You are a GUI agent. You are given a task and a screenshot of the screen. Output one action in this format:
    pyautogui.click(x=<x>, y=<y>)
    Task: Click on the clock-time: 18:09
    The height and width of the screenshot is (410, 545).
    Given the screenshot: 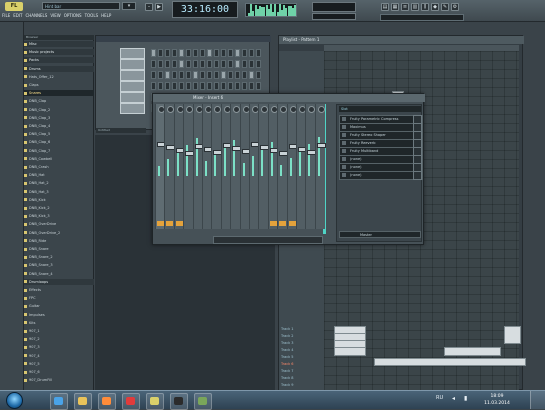 What is the action you would take?
    pyautogui.click(x=497, y=396)
    